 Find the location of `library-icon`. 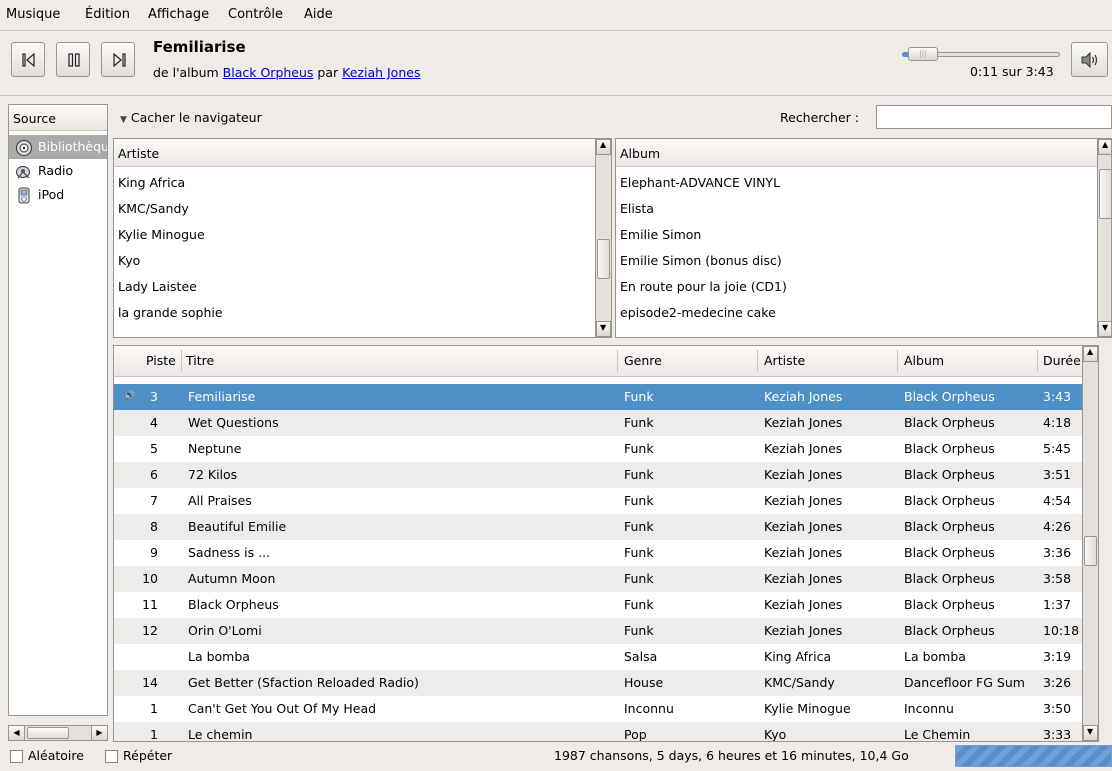

library-icon is located at coordinates (24, 148).